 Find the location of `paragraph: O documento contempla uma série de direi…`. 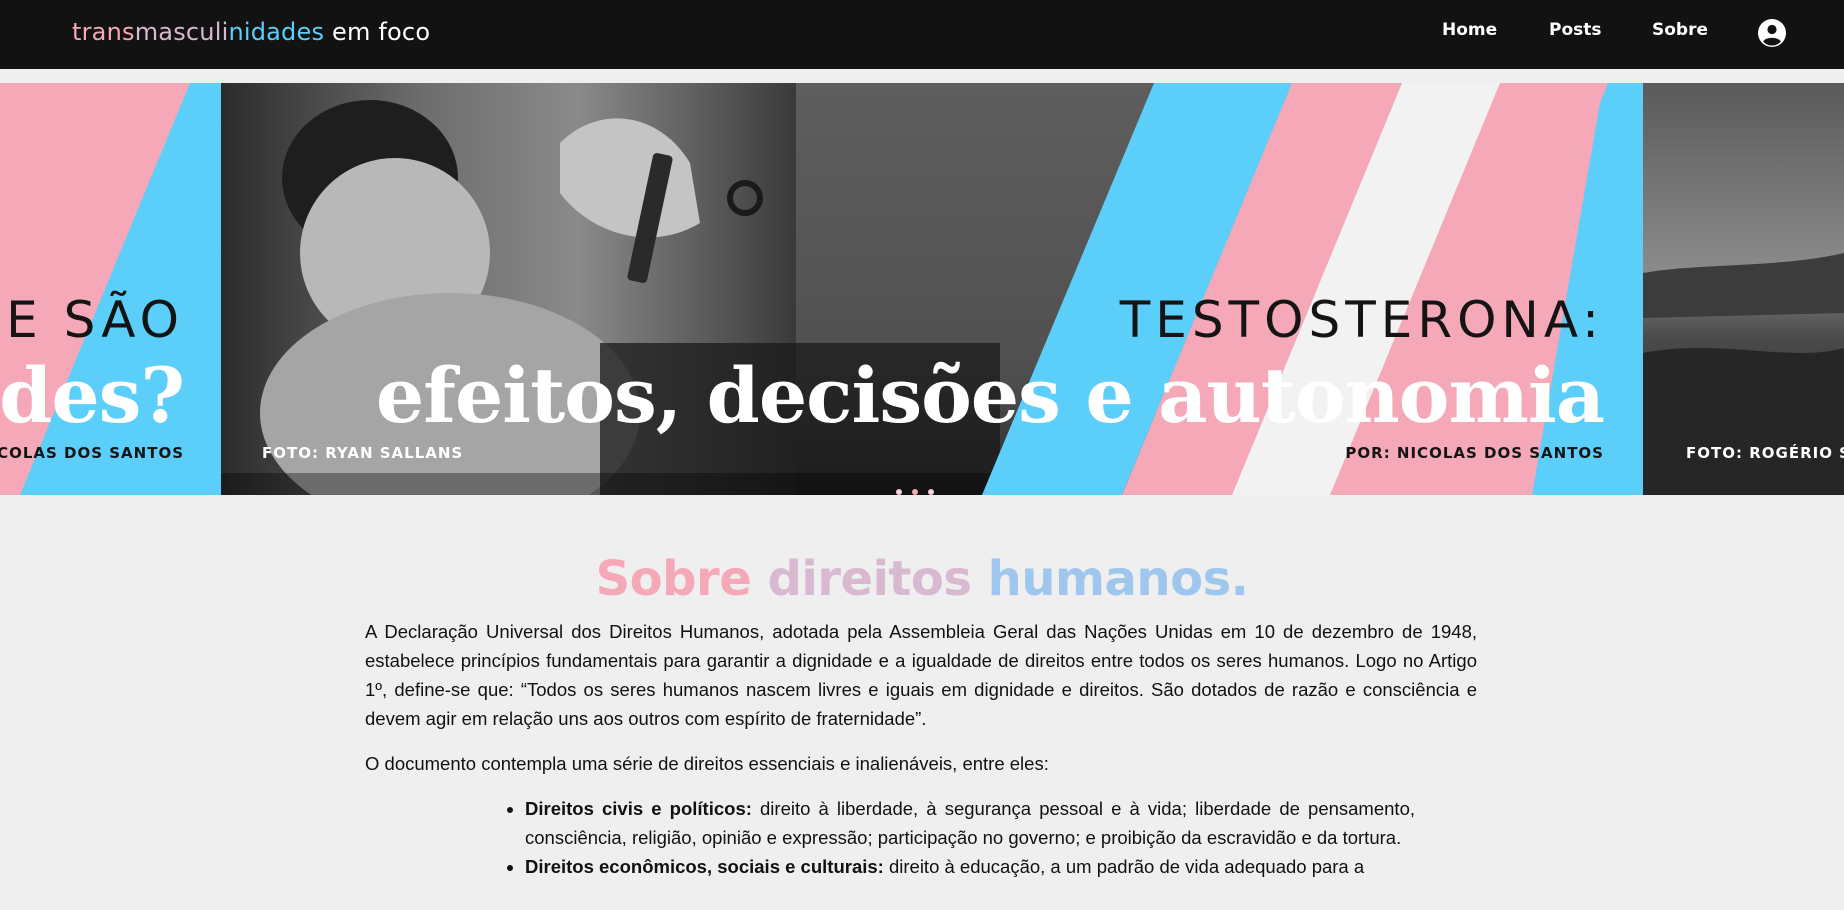

paragraph: O documento contempla uma série de direi… is located at coordinates (707, 763).